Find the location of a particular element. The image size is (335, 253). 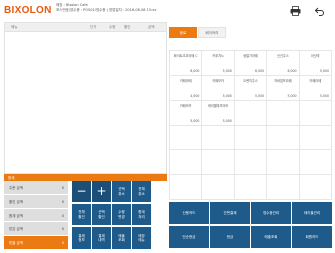

member-card-button: 회원카드 is located at coordinates (312, 237).